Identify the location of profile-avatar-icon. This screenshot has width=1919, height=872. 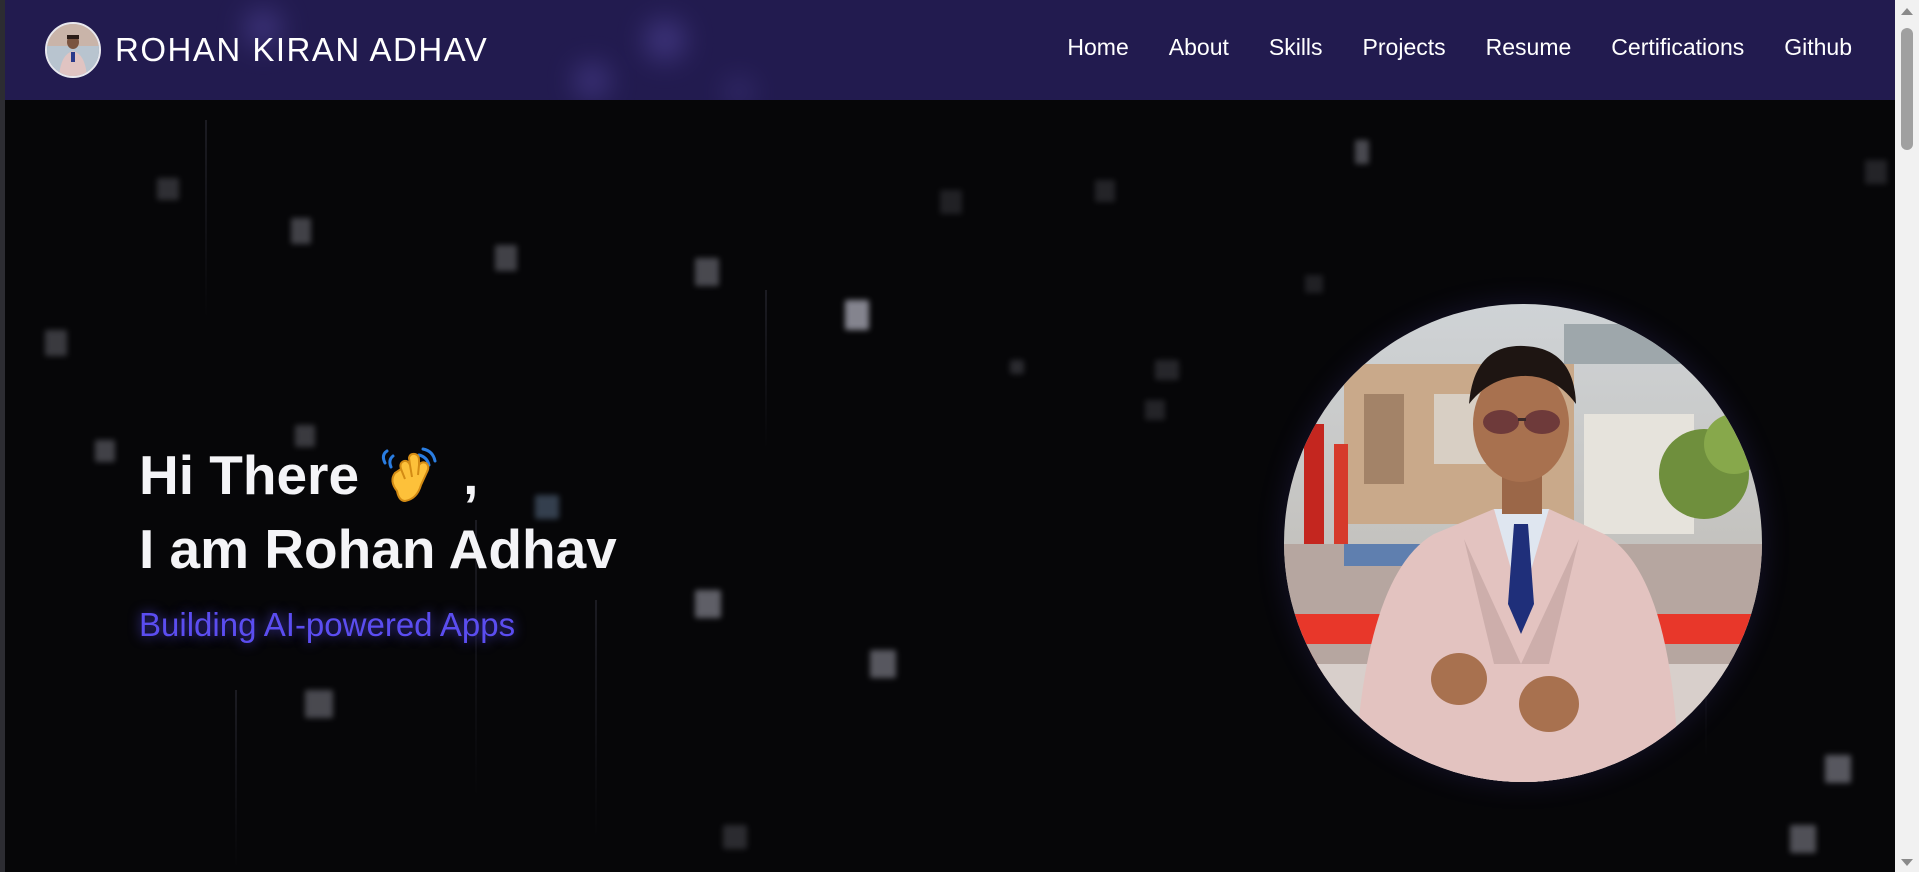
(73, 50).